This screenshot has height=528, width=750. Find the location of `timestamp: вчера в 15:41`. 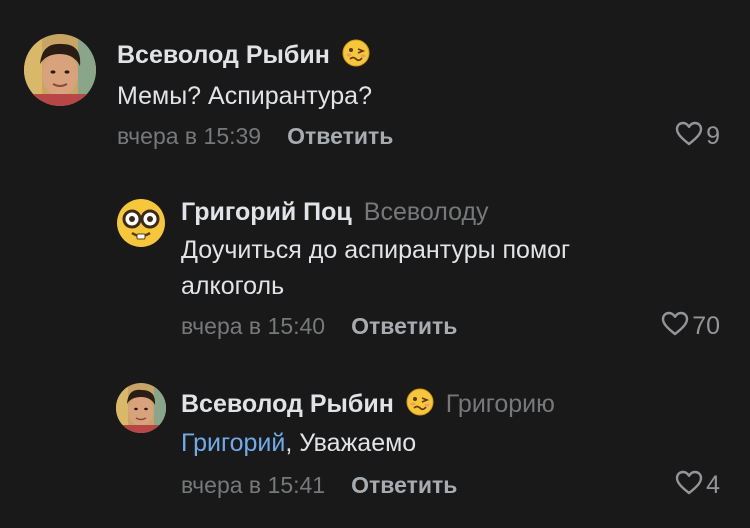

timestamp: вчера в 15:41 is located at coordinates (253, 485).